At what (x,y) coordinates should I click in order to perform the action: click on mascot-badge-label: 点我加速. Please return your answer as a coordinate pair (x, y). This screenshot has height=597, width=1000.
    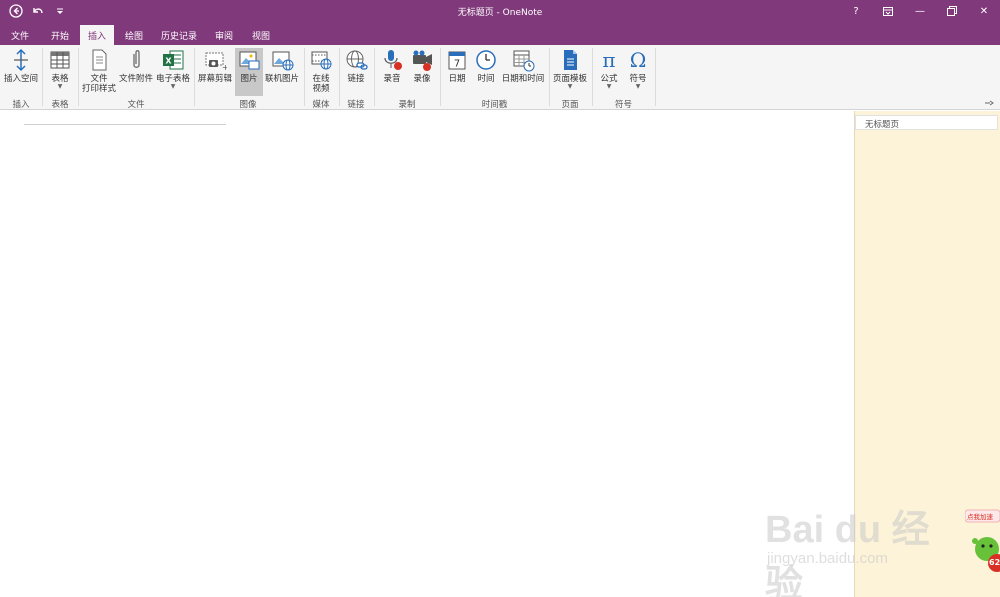
    Looking at the image, I should click on (980, 517).